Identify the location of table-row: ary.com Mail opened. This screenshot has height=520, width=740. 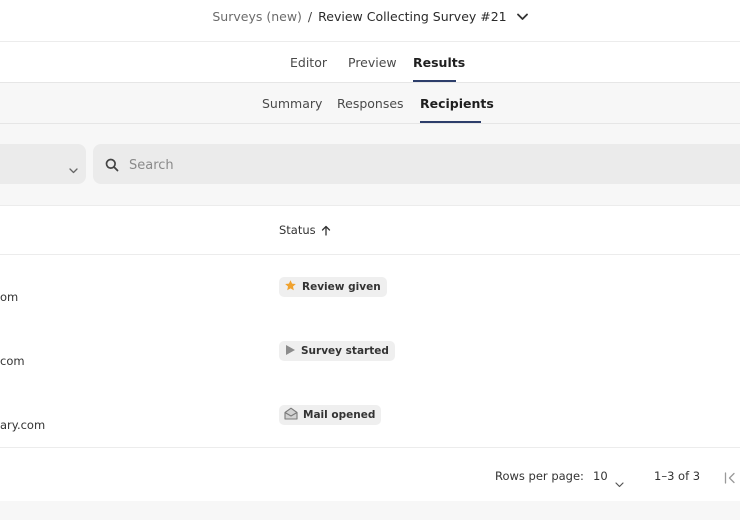
(370, 415).